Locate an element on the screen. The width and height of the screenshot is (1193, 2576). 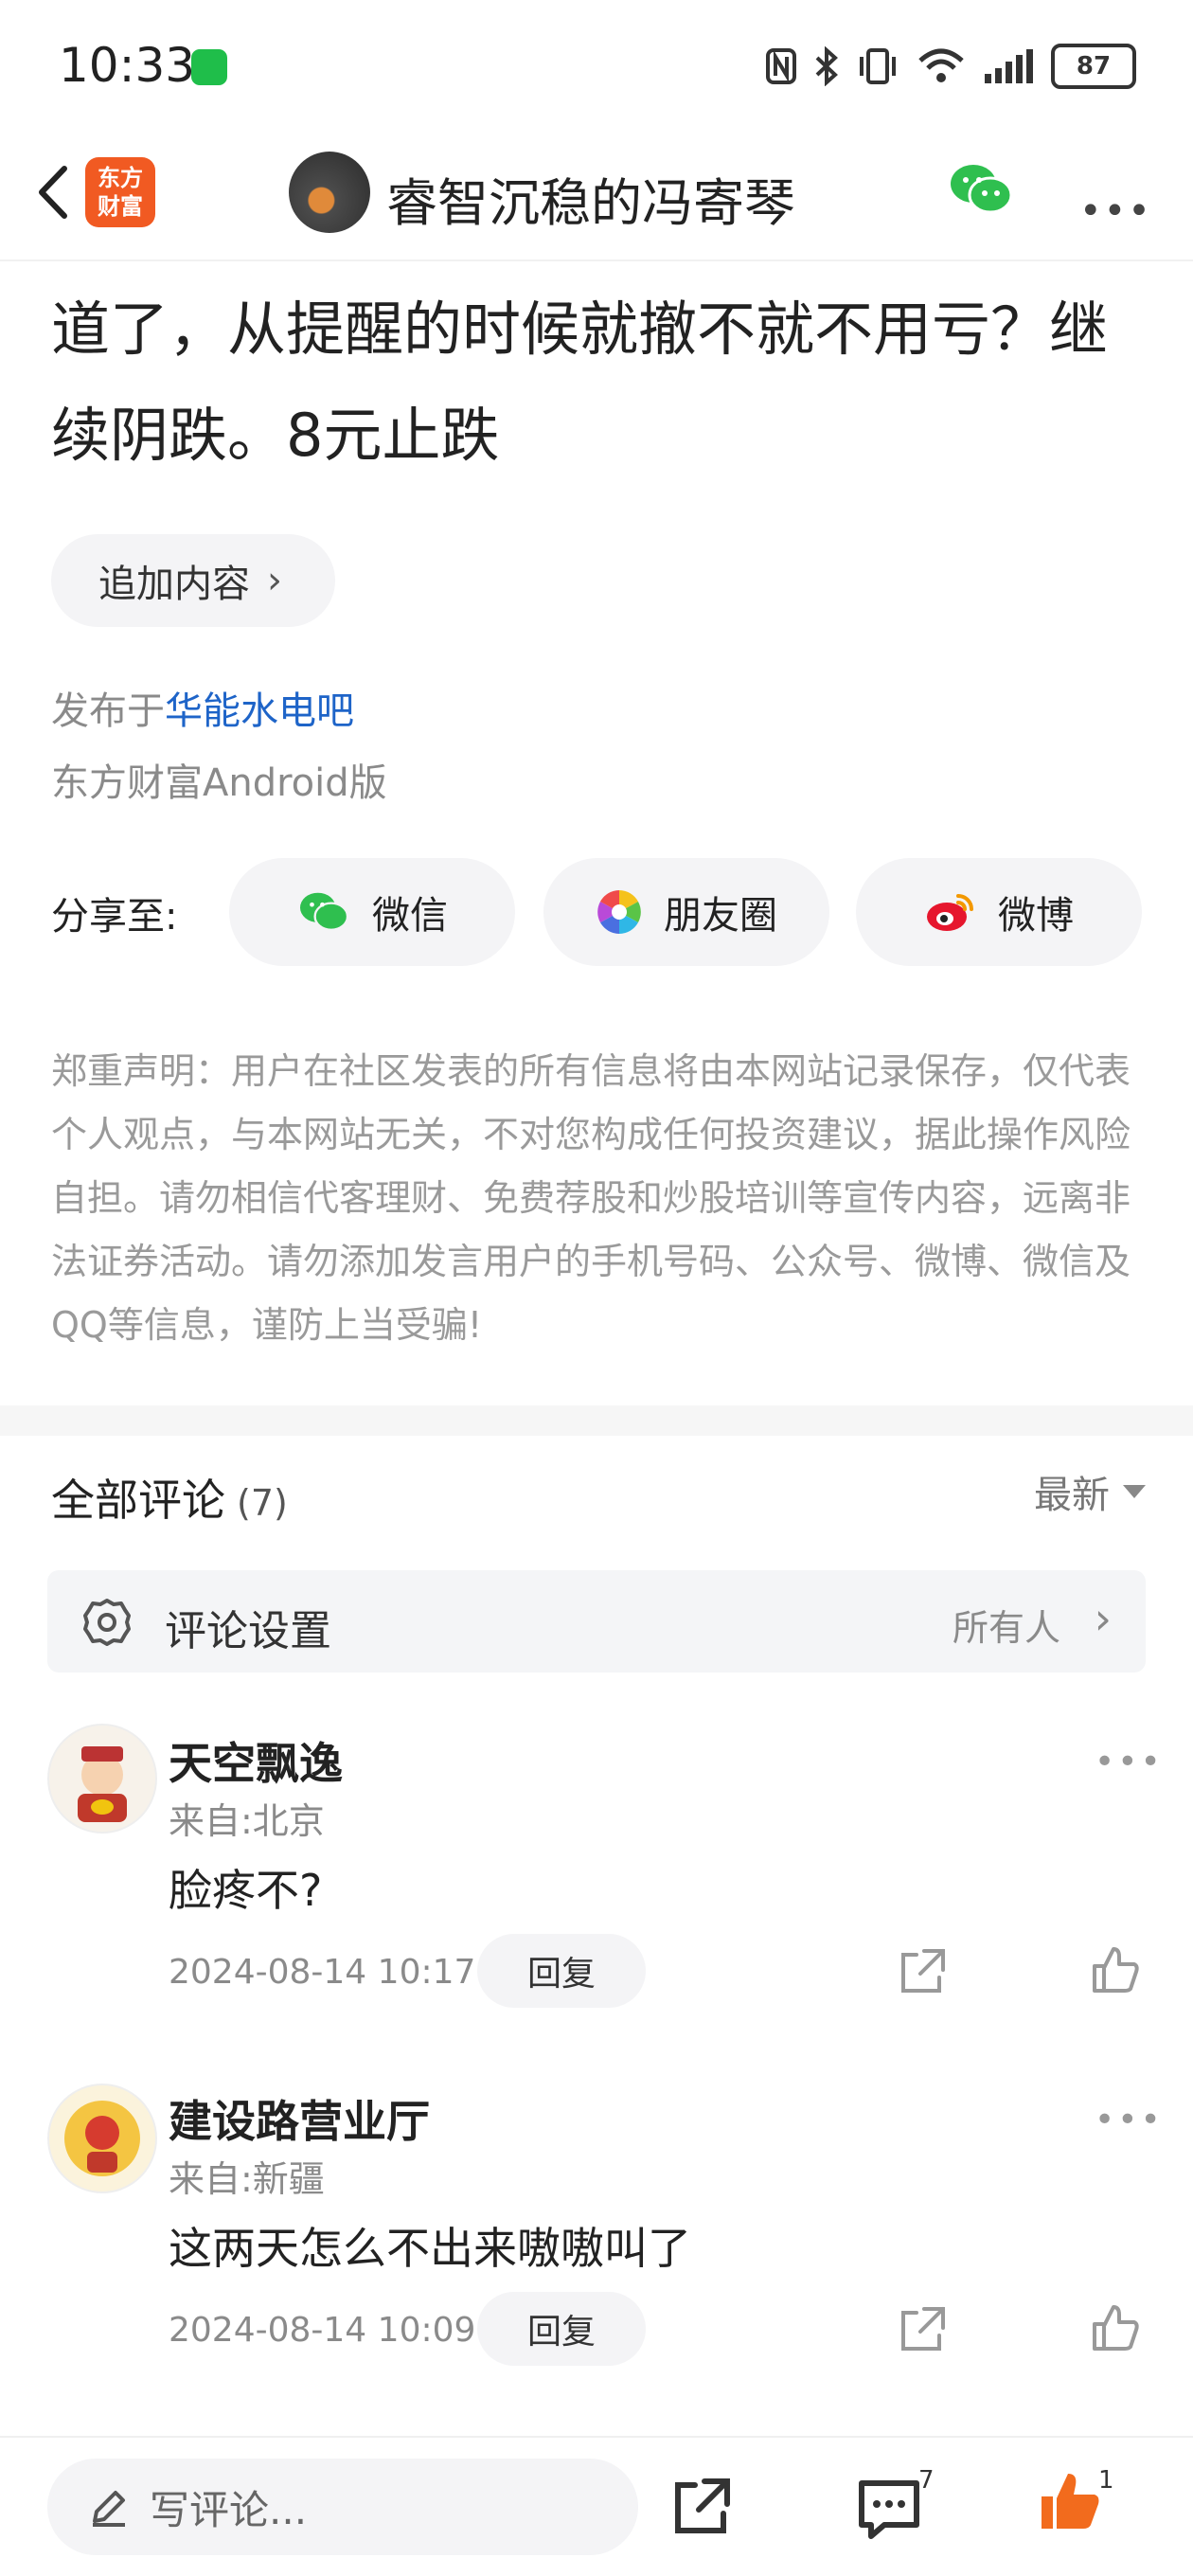
sort-label: 最新 is located at coordinates (1072, 1495).